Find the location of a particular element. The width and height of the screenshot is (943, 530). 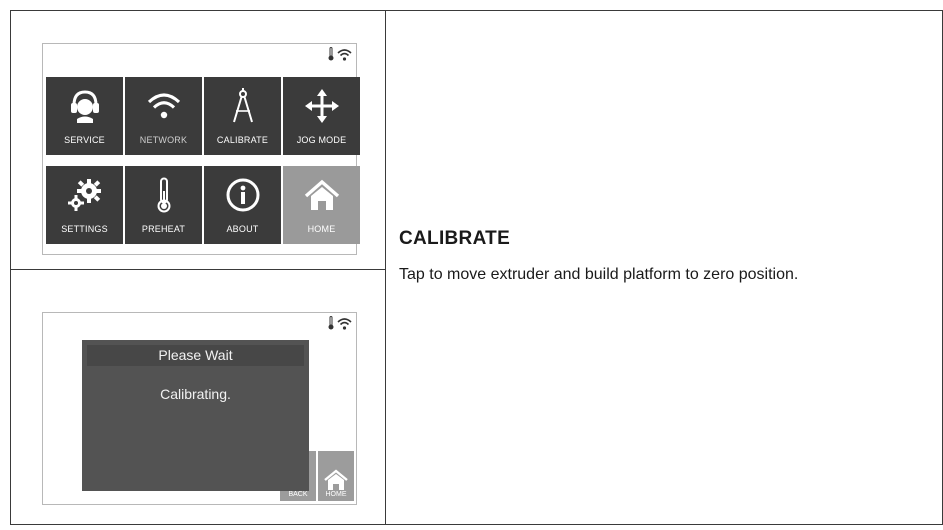

tile-label: SETTINGS is located at coordinates (84, 229).